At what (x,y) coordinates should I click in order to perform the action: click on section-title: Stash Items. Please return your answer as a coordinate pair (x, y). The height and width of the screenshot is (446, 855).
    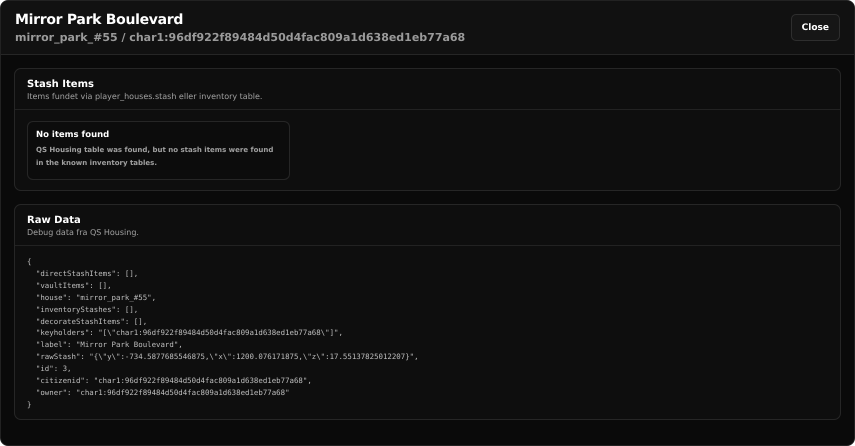
    Looking at the image, I should click on (61, 84).